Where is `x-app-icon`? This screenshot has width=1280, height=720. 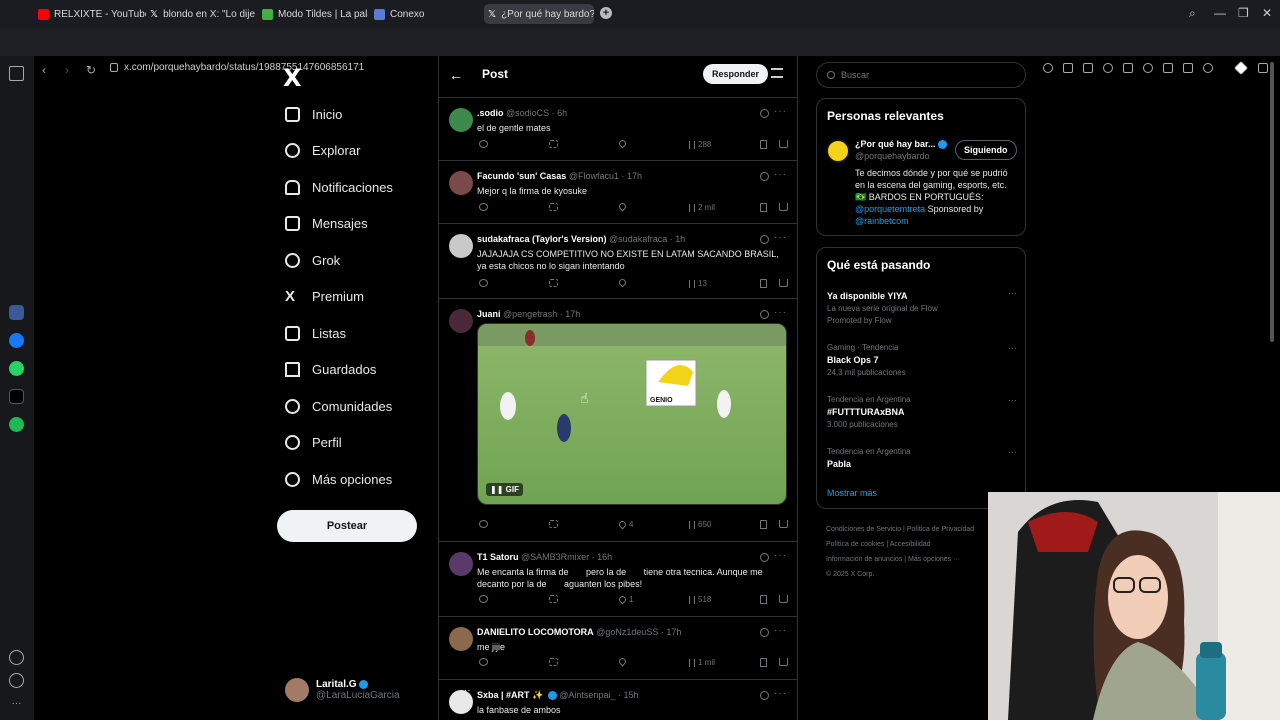
x-app-icon is located at coordinates (16, 396).